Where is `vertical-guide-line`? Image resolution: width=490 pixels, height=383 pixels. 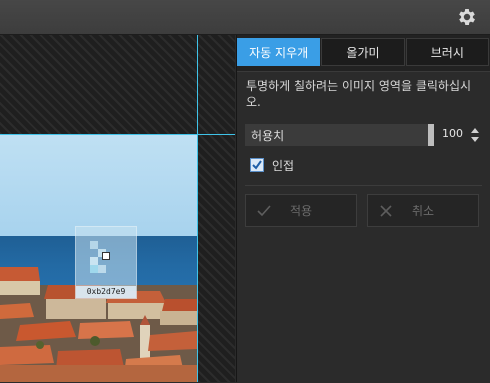 vertical-guide-line is located at coordinates (197, 208).